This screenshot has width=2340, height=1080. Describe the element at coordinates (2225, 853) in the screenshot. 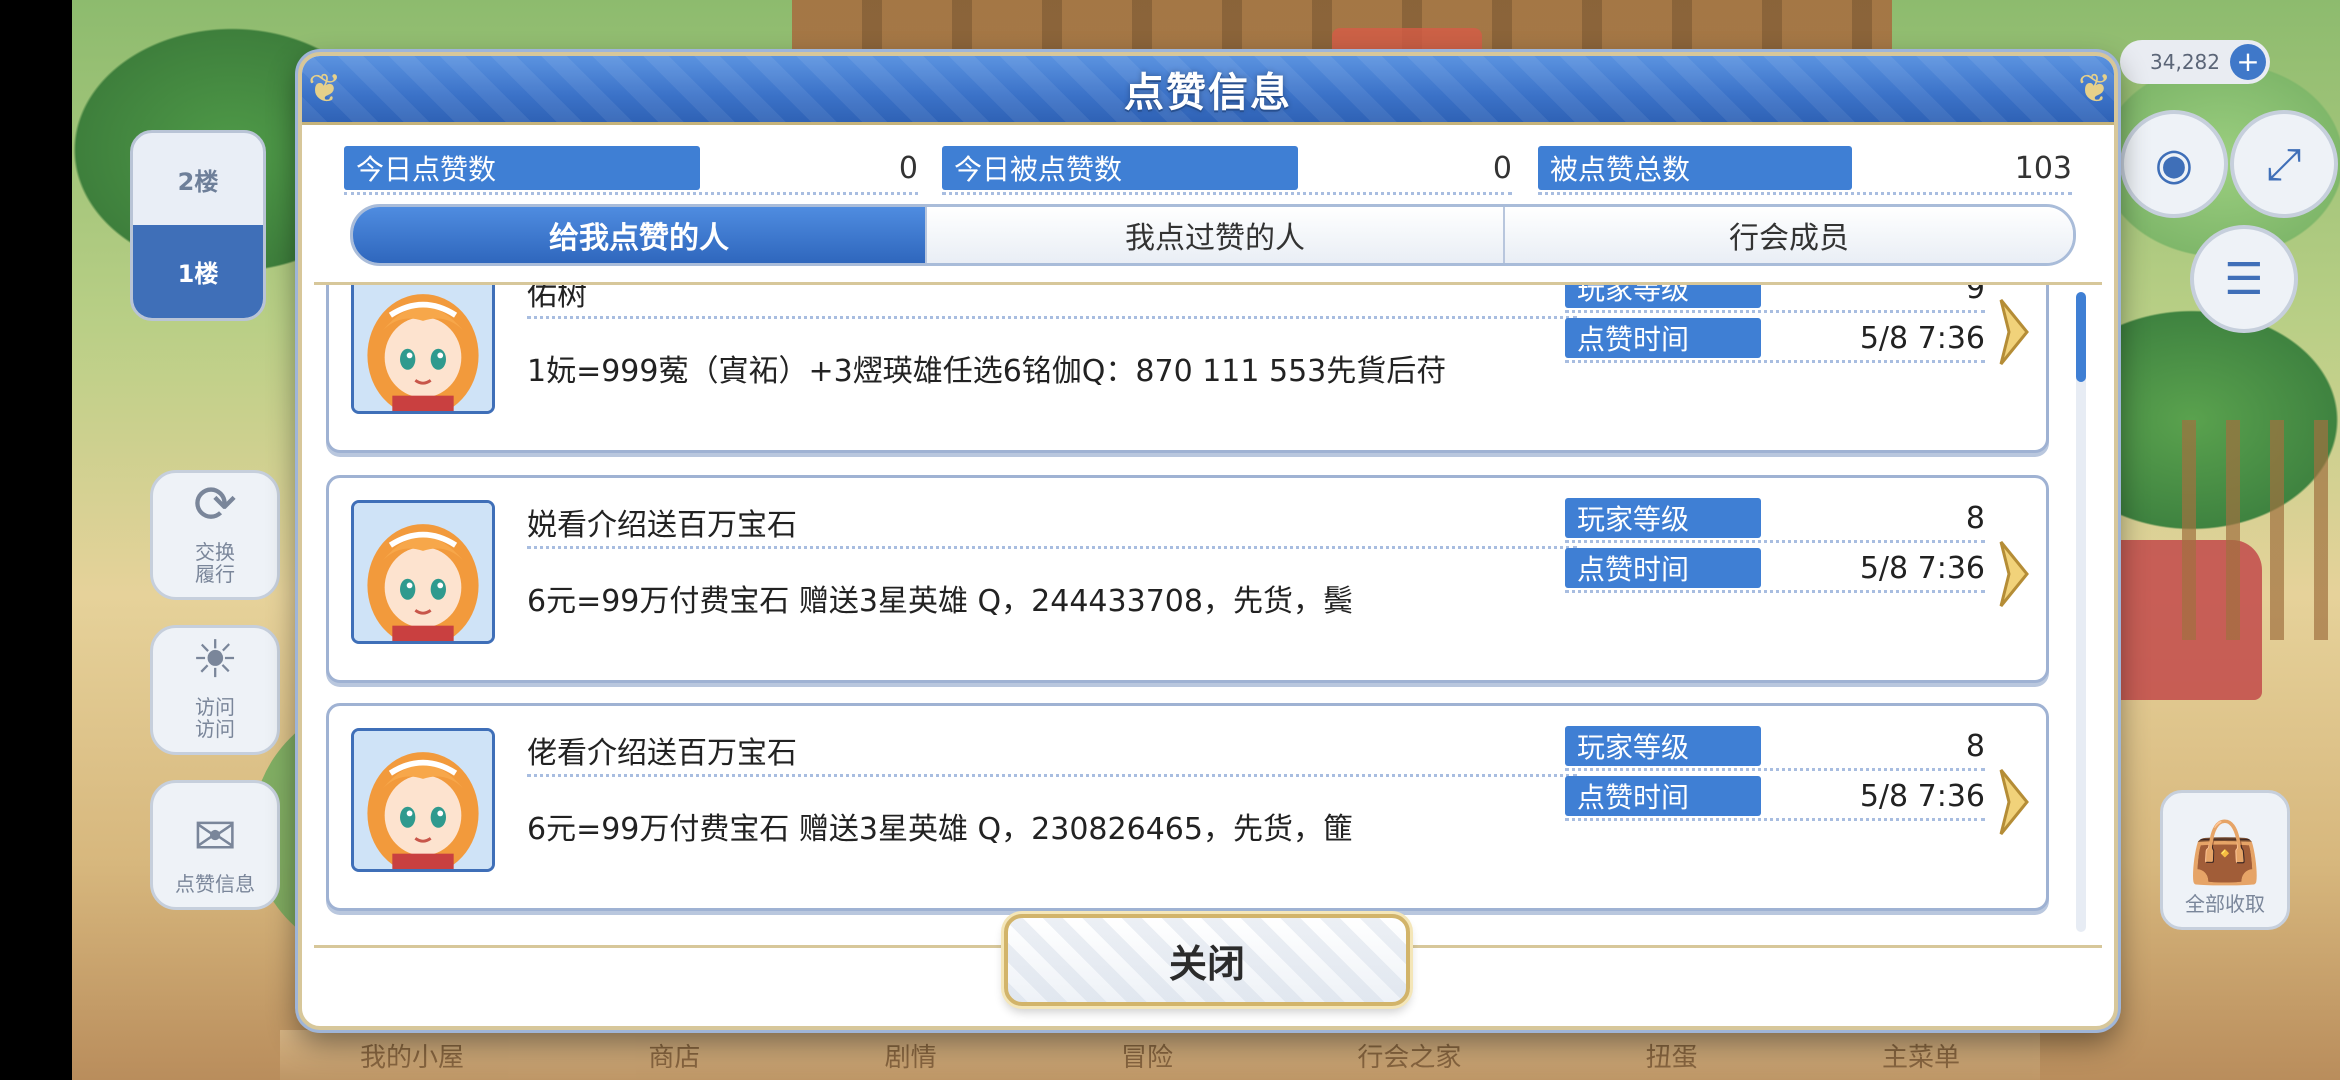

I see `bag-icon: 👜` at that location.